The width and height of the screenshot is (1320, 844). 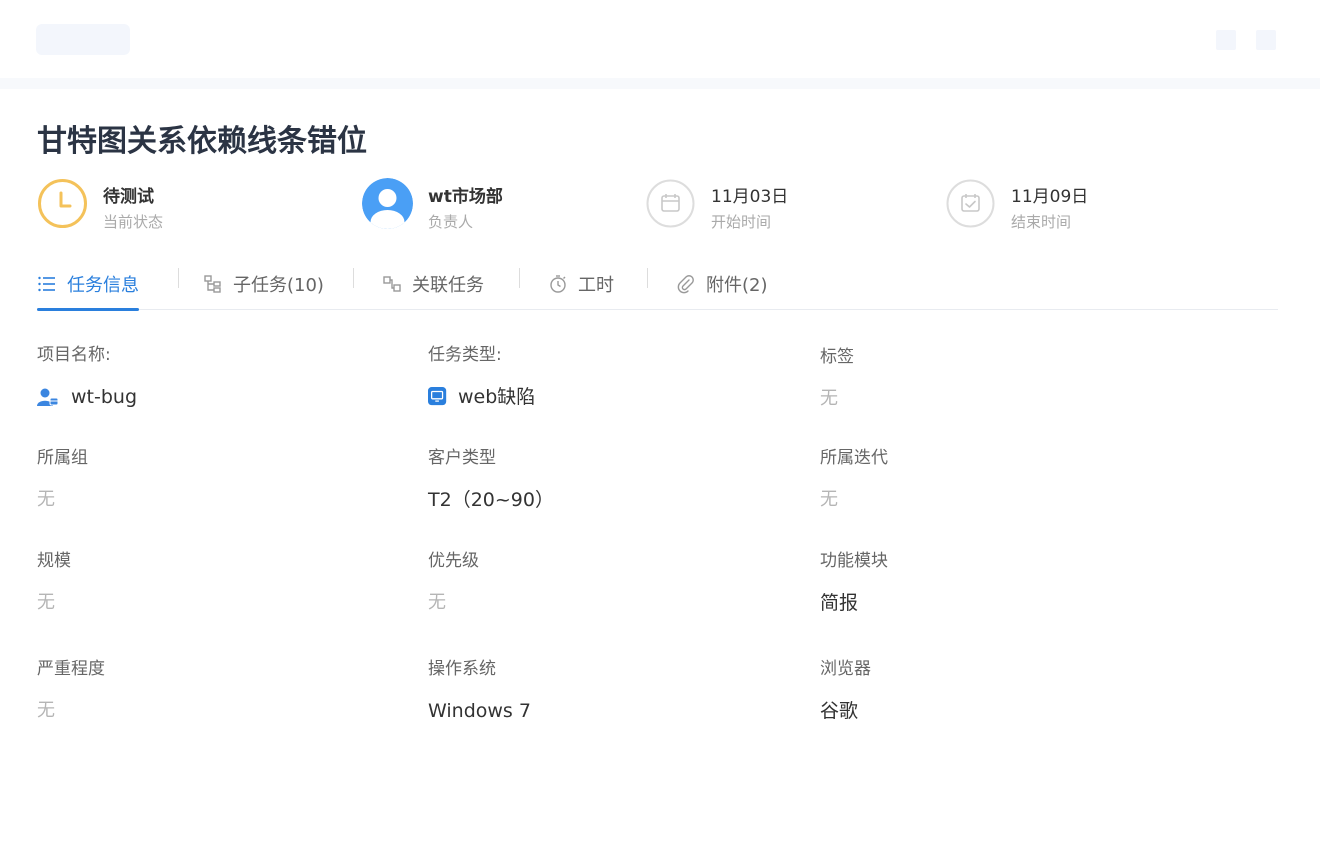 What do you see at coordinates (670, 203) in the screenshot?
I see `calendar-icon` at bounding box center [670, 203].